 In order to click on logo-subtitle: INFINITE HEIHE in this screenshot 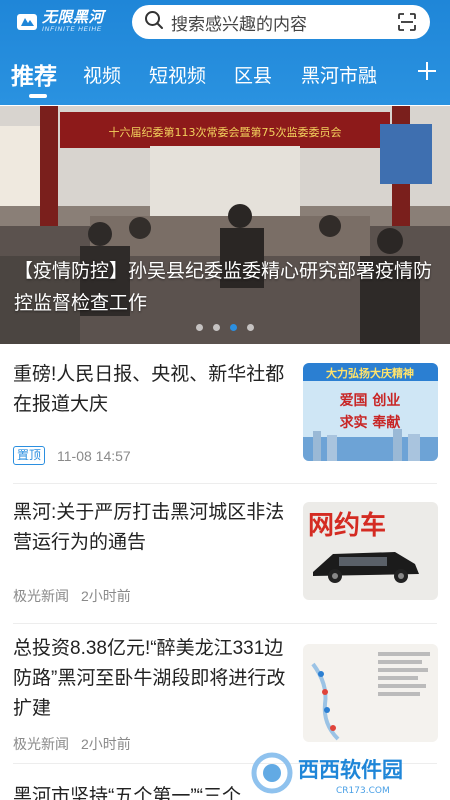, I will do `click(72, 30)`.